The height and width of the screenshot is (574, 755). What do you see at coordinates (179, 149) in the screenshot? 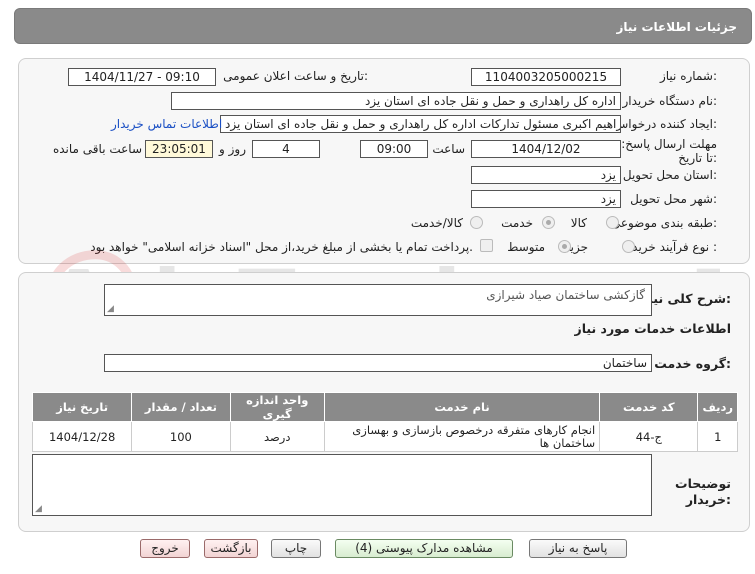
I see `remaining-time-field: 23:05:01` at bounding box center [179, 149].